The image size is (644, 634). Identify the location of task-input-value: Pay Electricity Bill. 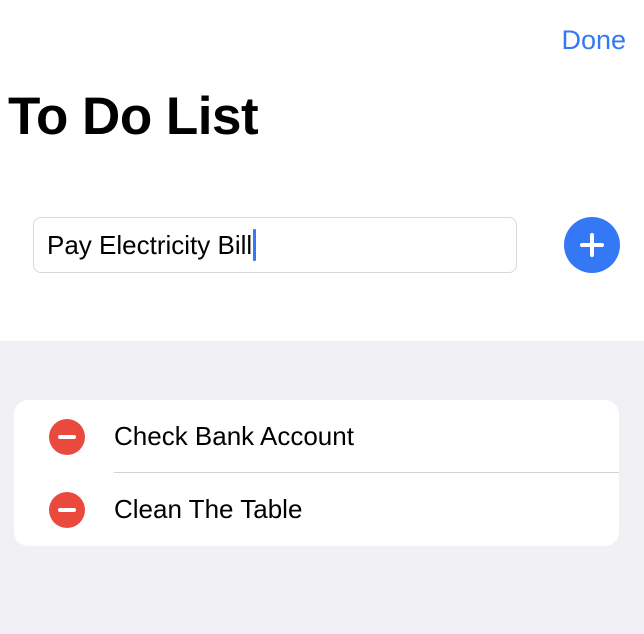
(150, 244).